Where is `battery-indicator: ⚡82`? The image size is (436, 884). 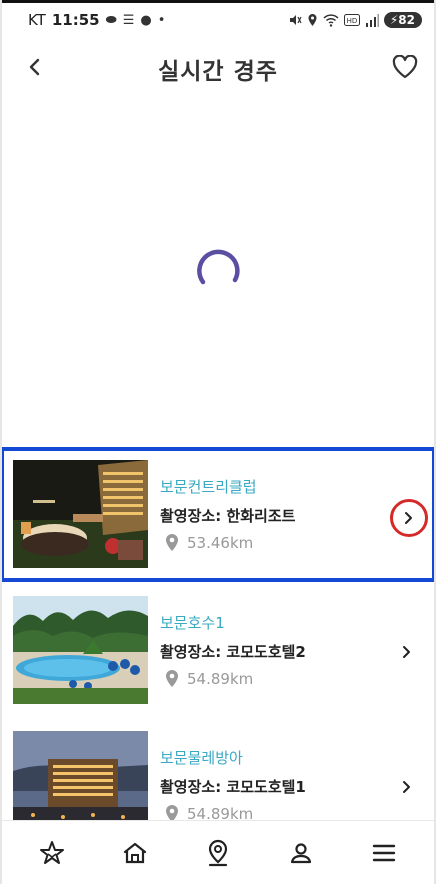
battery-indicator: ⚡82 is located at coordinates (402, 20).